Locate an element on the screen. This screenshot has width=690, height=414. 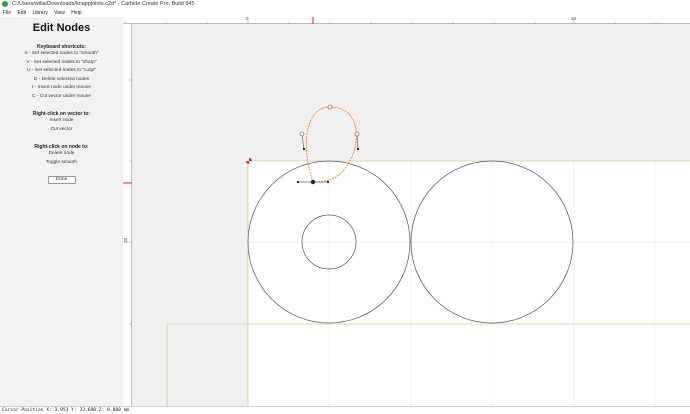
ruler-v-label-20: 20 is located at coordinates (126, 240).